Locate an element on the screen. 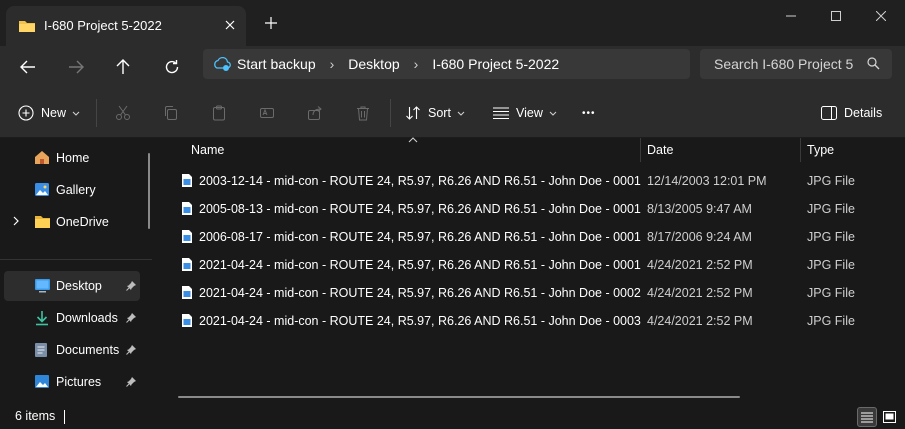 This screenshot has height=429, width=905. up-arrow-icon is located at coordinates (123, 67).